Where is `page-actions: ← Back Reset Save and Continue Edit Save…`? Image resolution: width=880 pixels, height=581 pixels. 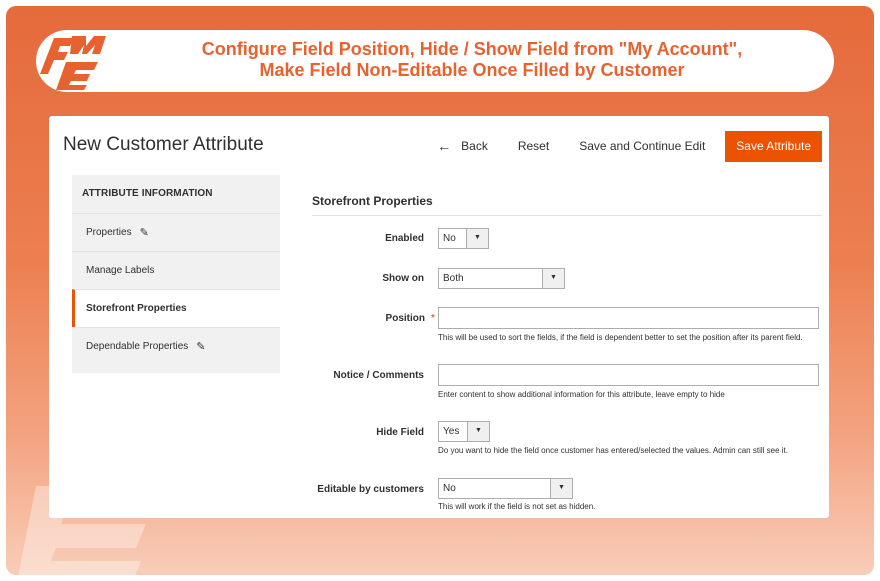
page-actions: ← Back Reset Save and Continue Edit Save… is located at coordinates (614, 146).